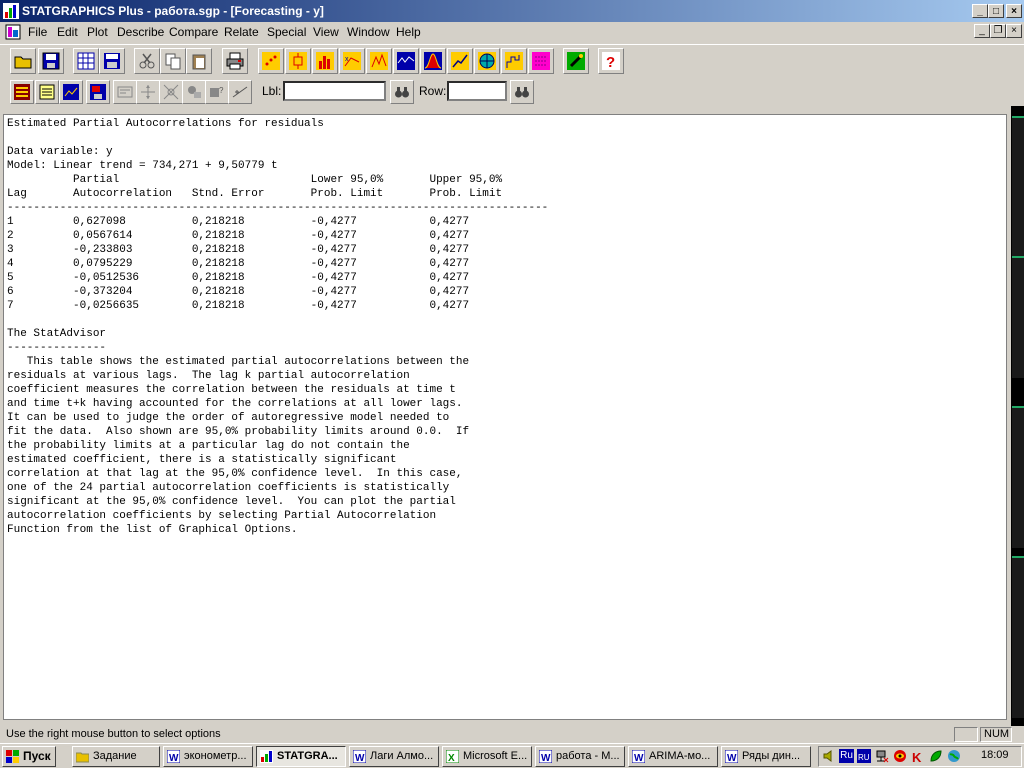  I want to click on minimize-button: _, so click(980, 11).